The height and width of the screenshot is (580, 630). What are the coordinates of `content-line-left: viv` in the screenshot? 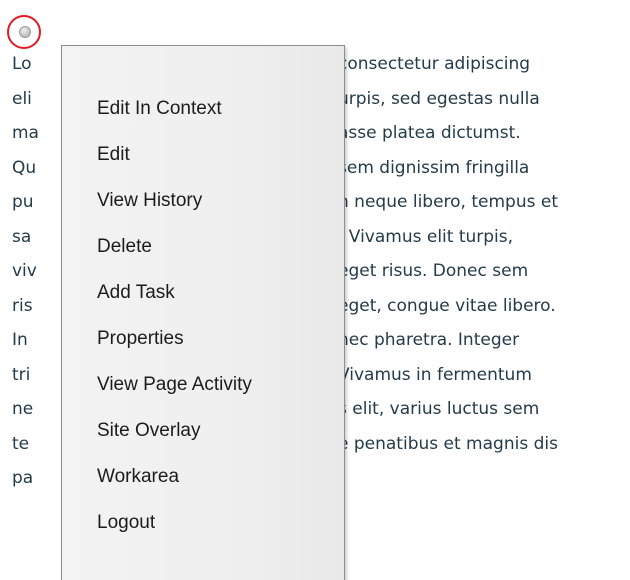 It's located at (24, 271).